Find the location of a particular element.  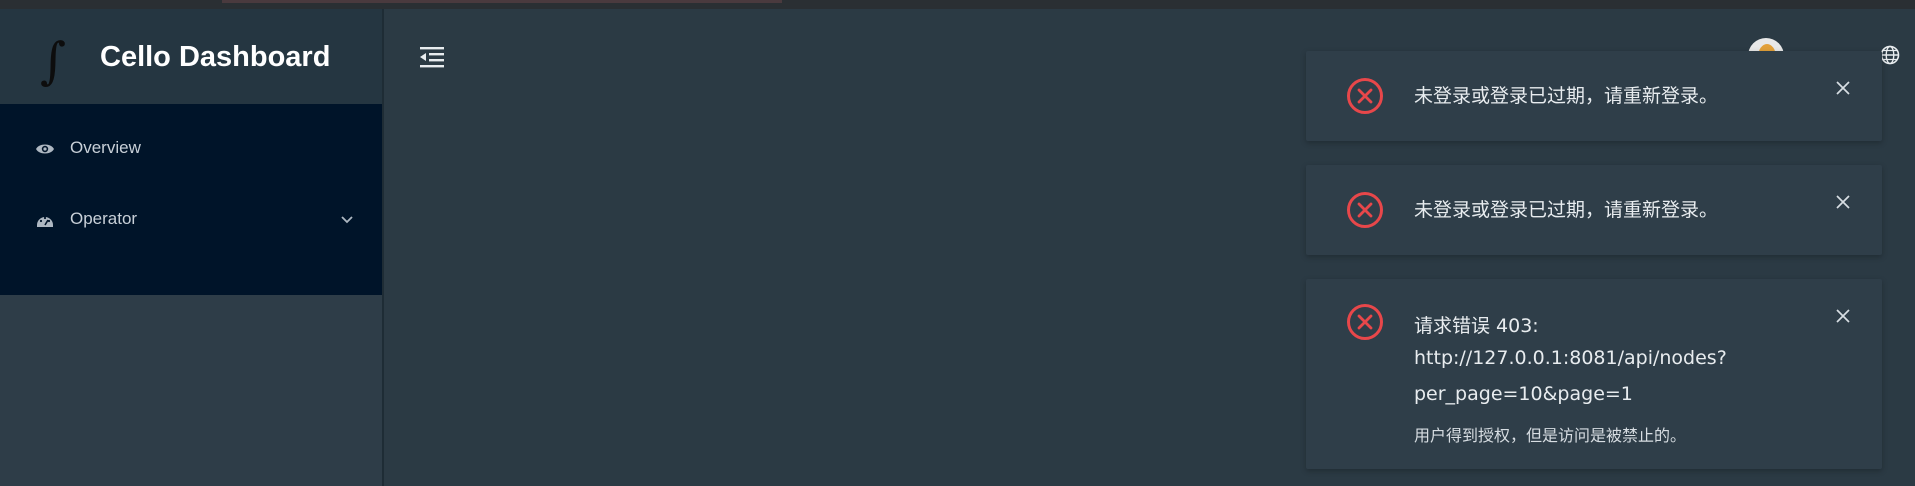

logo-bar: ∫ Cello Dashboard is located at coordinates (191, 56).